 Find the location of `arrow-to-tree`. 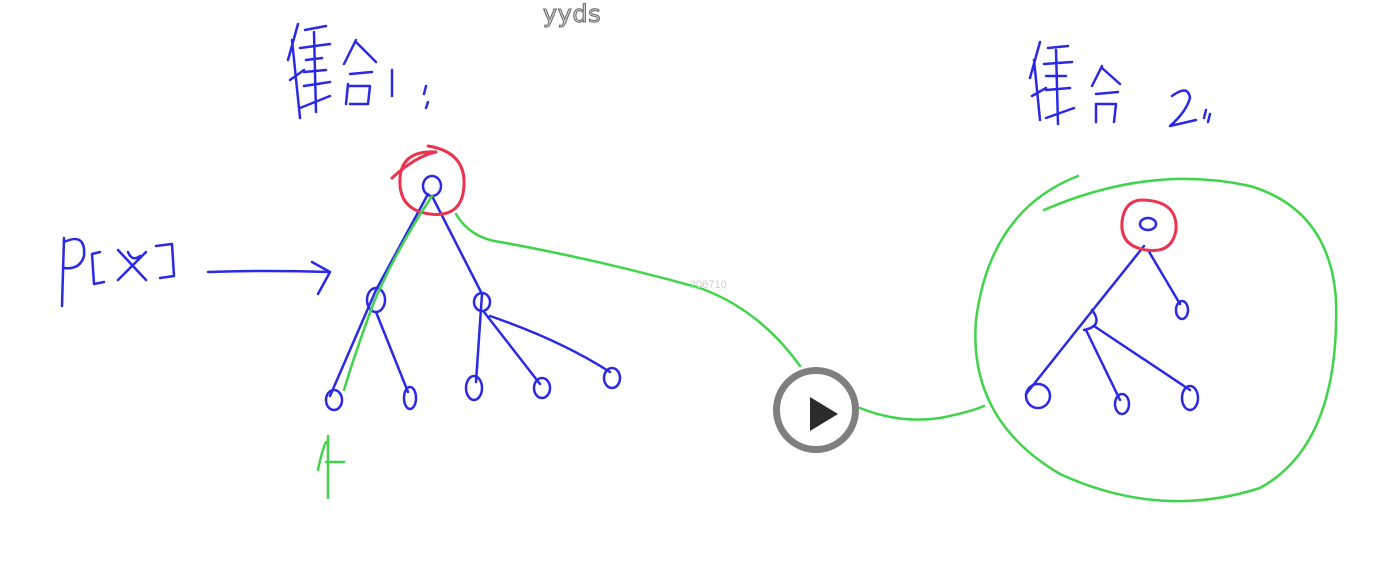

arrow-to-tree is located at coordinates (269, 278).